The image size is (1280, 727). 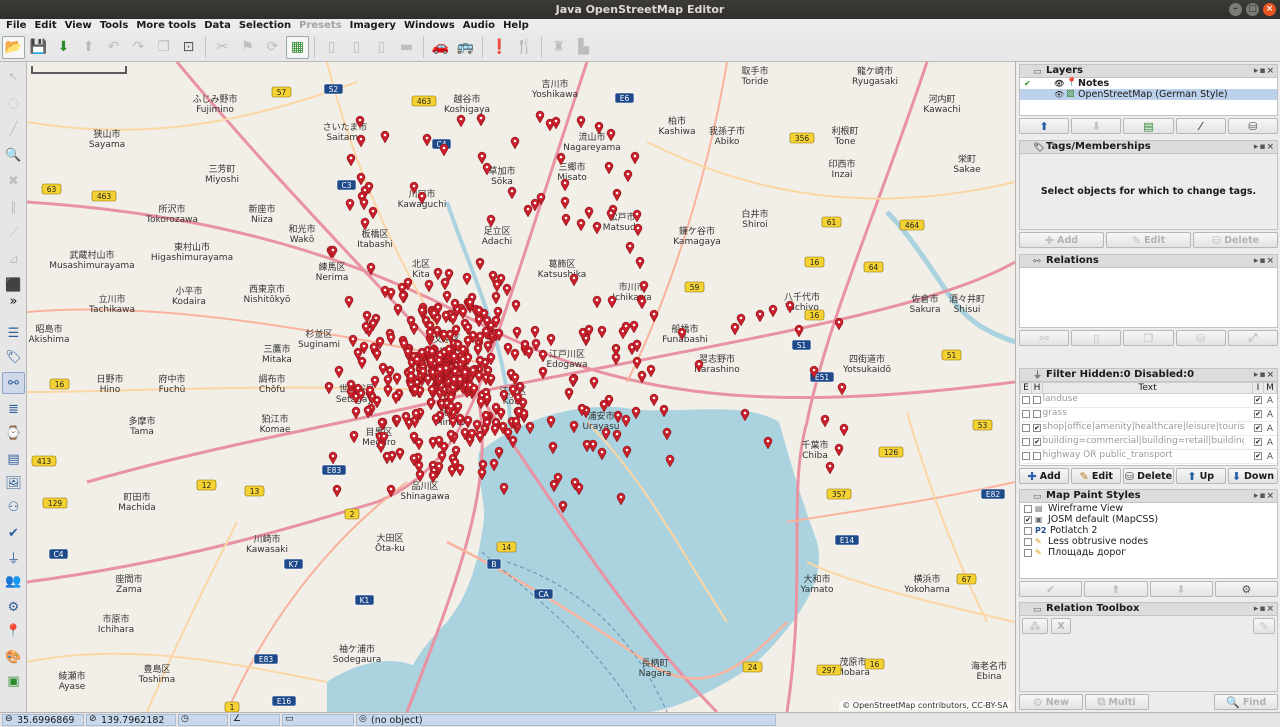 I want to click on preset-icon: ▯, so click(x=356, y=47).